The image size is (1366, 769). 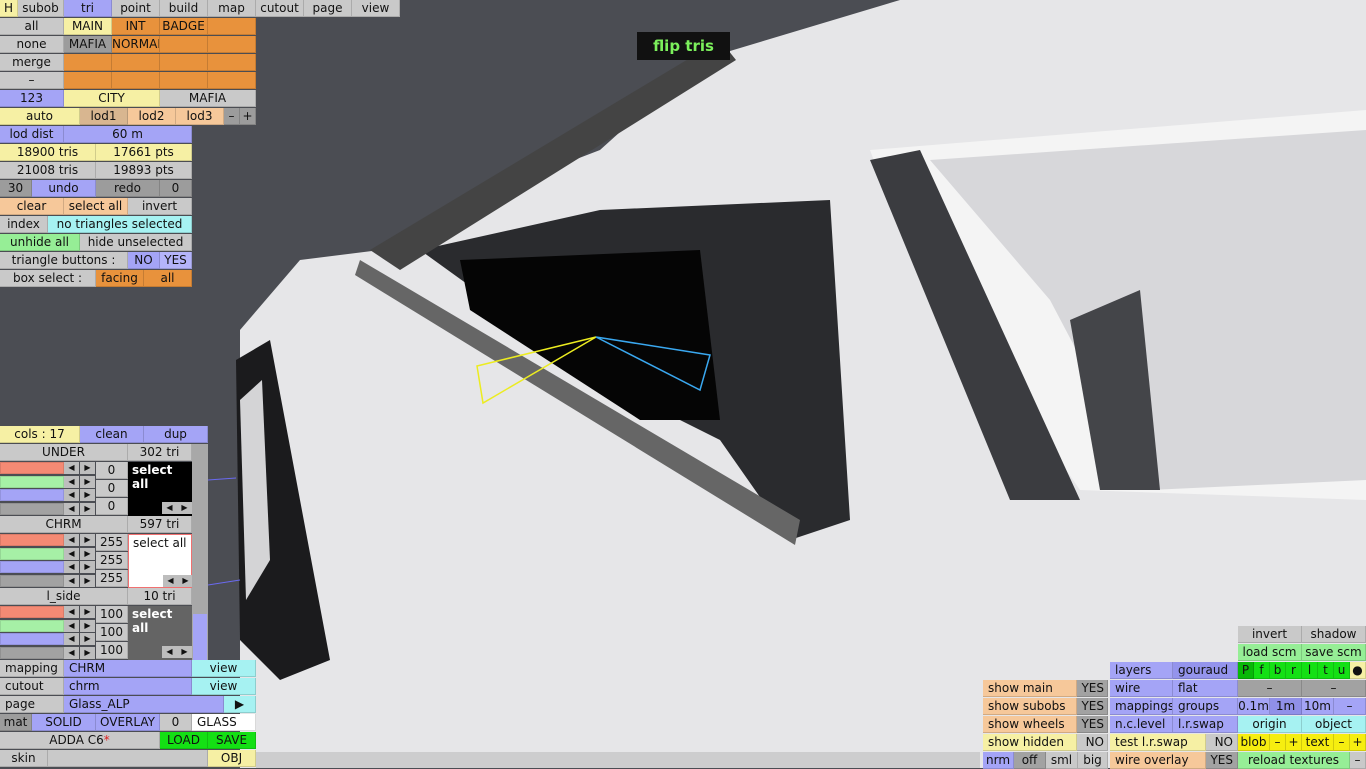 What do you see at coordinates (1286, 706) in the screenshot?
I see `grid-1m-button: 1m` at bounding box center [1286, 706].